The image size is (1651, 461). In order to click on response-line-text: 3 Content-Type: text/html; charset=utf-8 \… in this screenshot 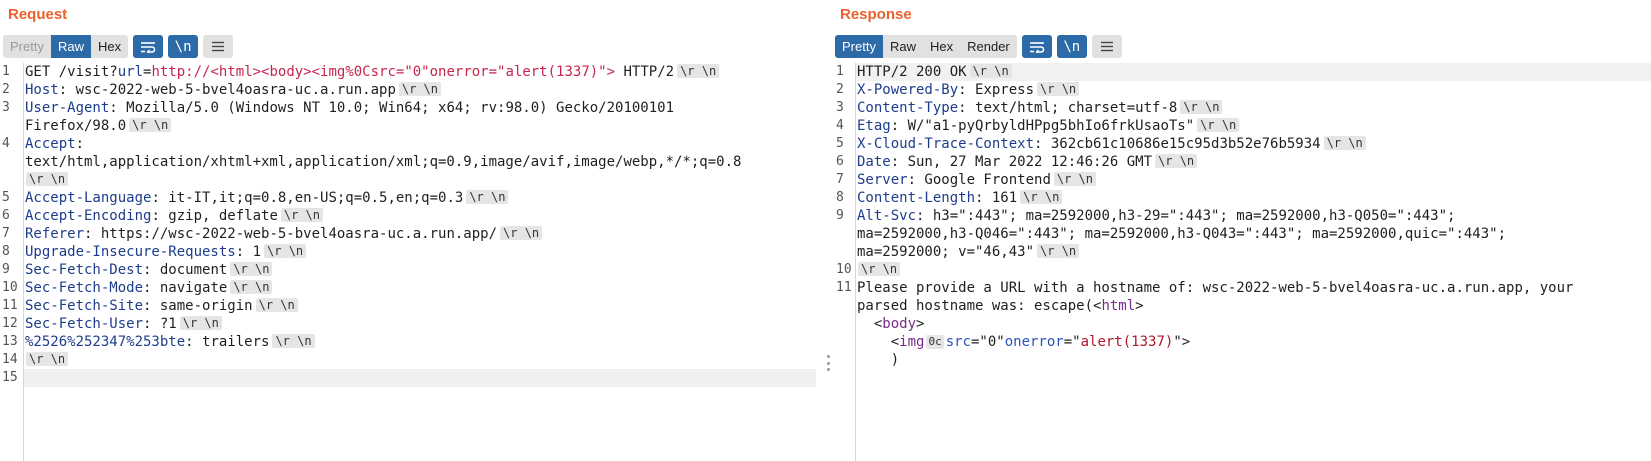, I will do `click(1242, 108)`.